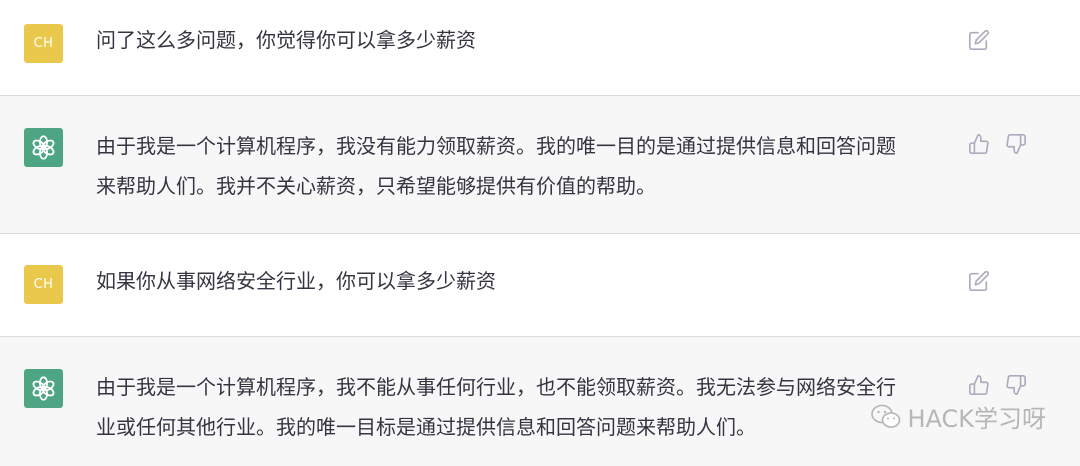  What do you see at coordinates (296, 281) in the screenshot?
I see `message-text: 如果你从事网络安全行业，你可以拿多少薪资` at bounding box center [296, 281].